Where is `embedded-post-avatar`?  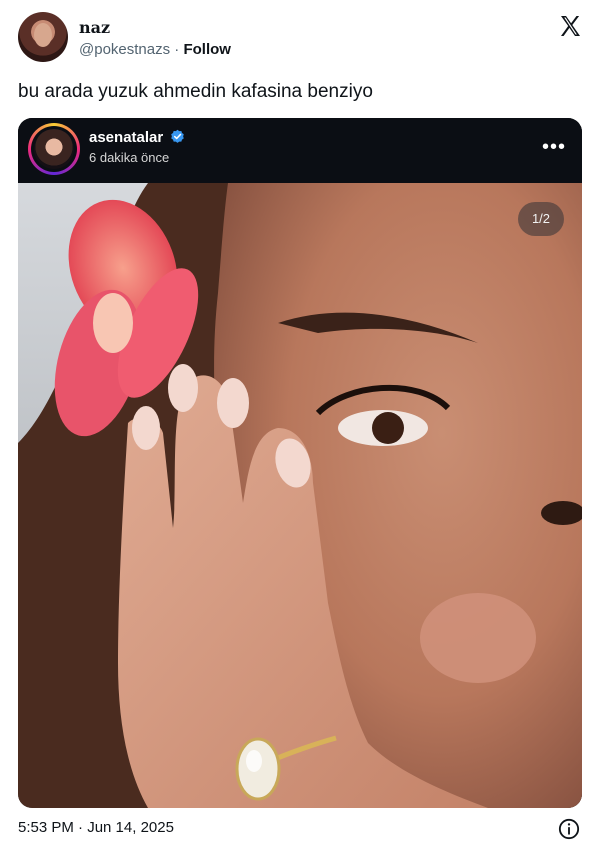 embedded-post-avatar is located at coordinates (54, 149).